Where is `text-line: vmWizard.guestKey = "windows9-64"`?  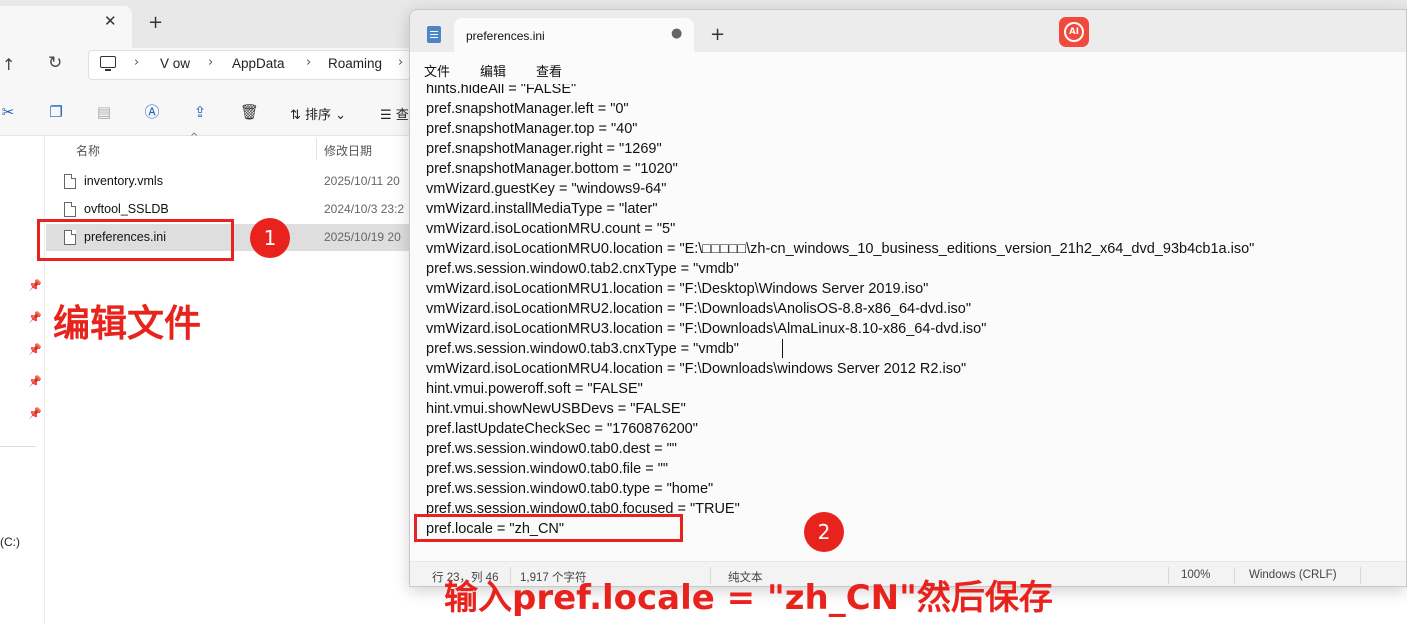 text-line: vmWizard.guestKey = "windows9-64" is located at coordinates (546, 189).